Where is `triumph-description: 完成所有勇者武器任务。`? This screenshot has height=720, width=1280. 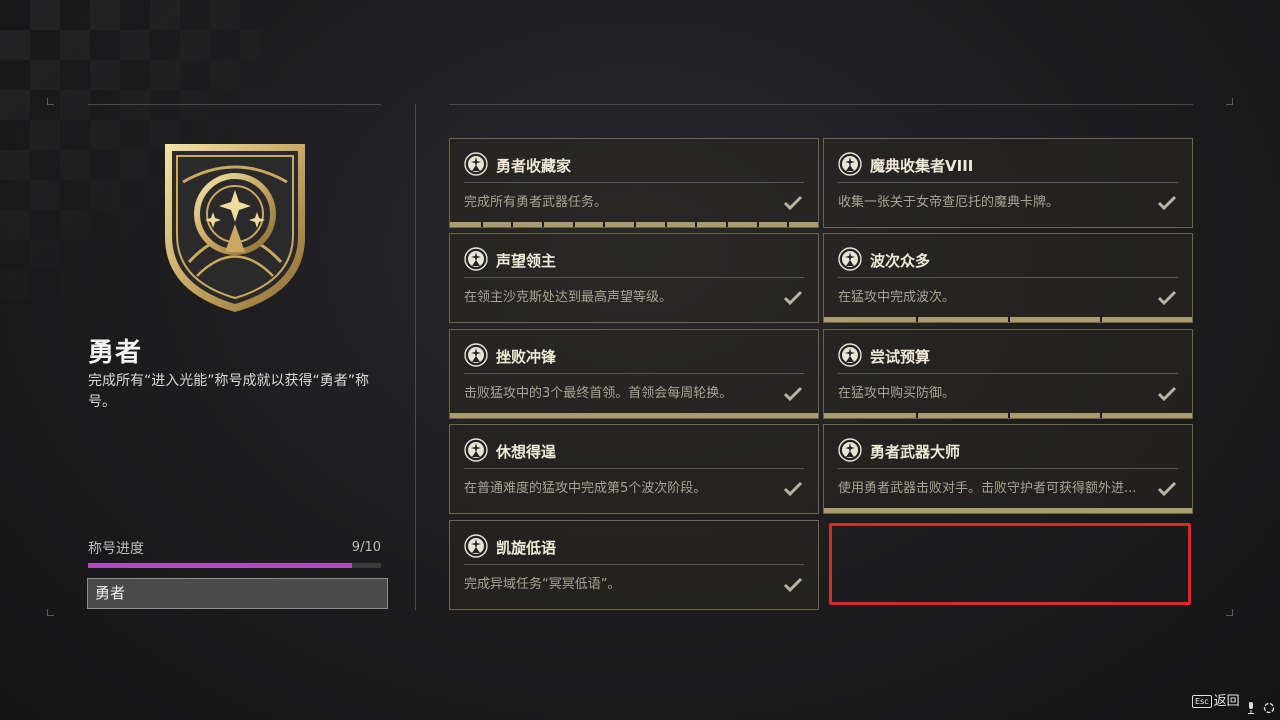
triumph-description: 完成所有勇者武器任务。 is located at coordinates (536, 202).